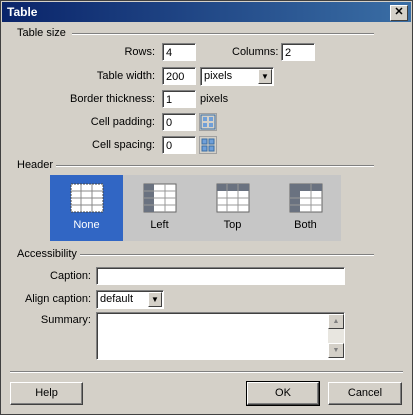 Image resolution: width=413 pixels, height=415 pixels. I want to click on columns-input: 2, so click(298, 52).